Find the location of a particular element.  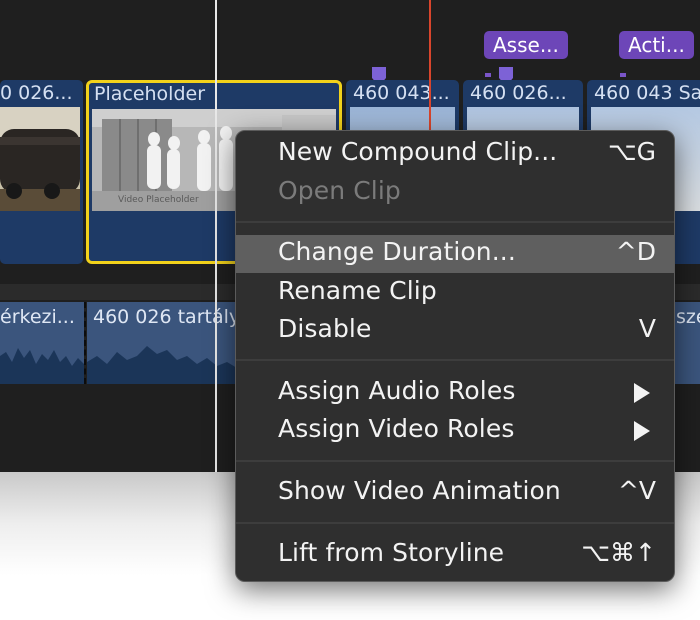

menu-item-label: Open Clip is located at coordinates (339, 190).